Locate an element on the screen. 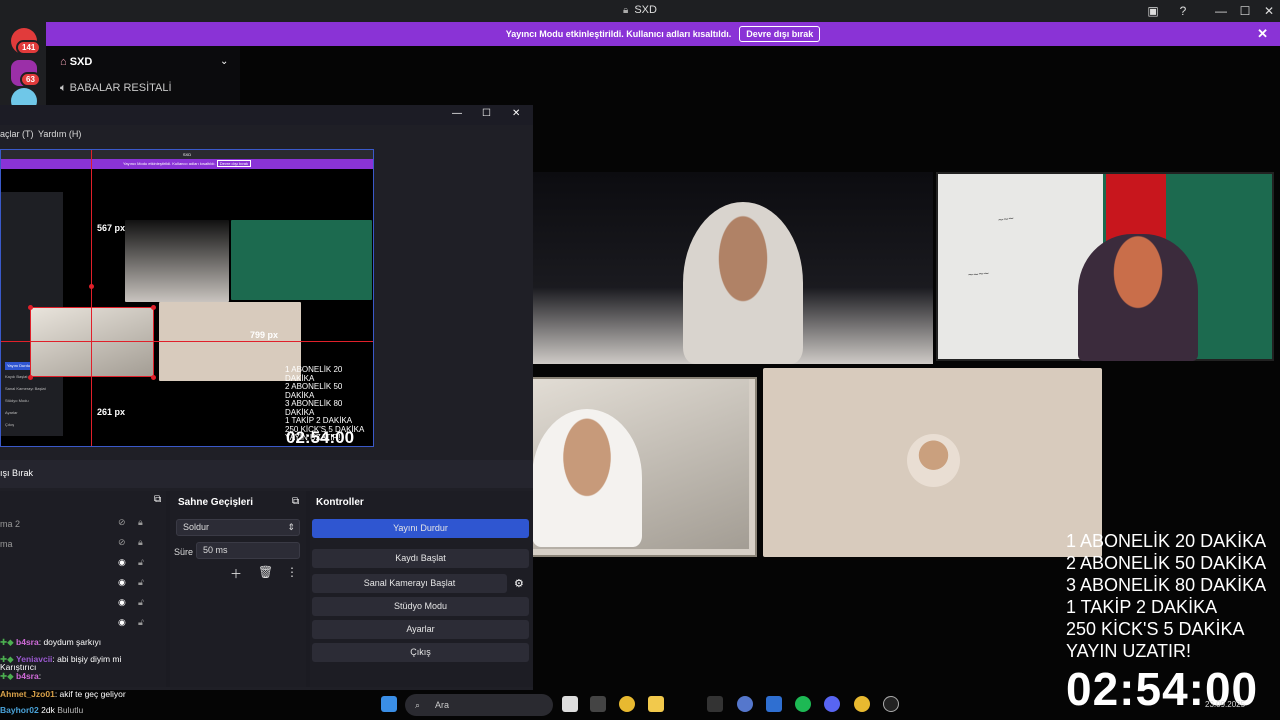 The height and width of the screenshot is (720, 1280). obs-maximize-icon: ☐ is located at coordinates (486, 113).